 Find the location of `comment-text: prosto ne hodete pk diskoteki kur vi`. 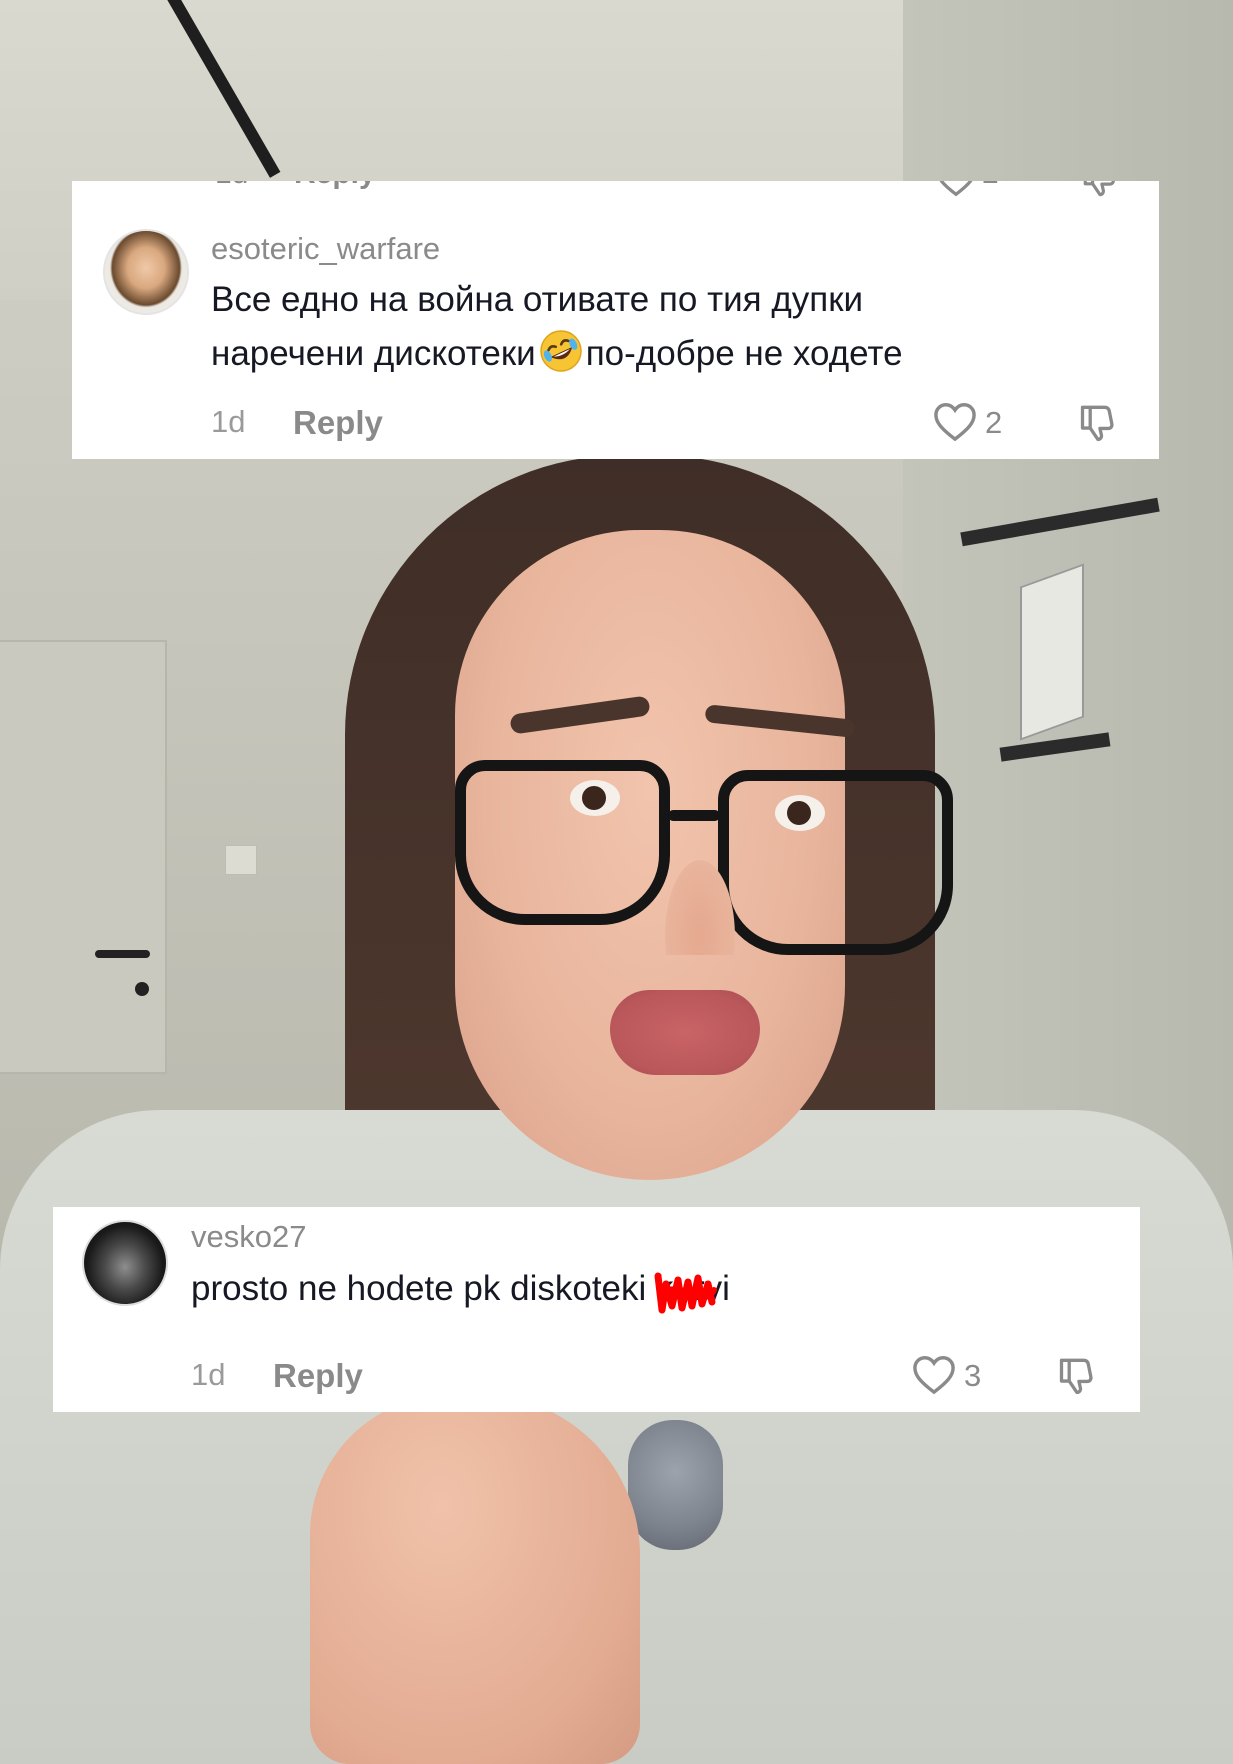

comment-text: prosto ne hodete pk diskoteki kur vi is located at coordinates (460, 1289).